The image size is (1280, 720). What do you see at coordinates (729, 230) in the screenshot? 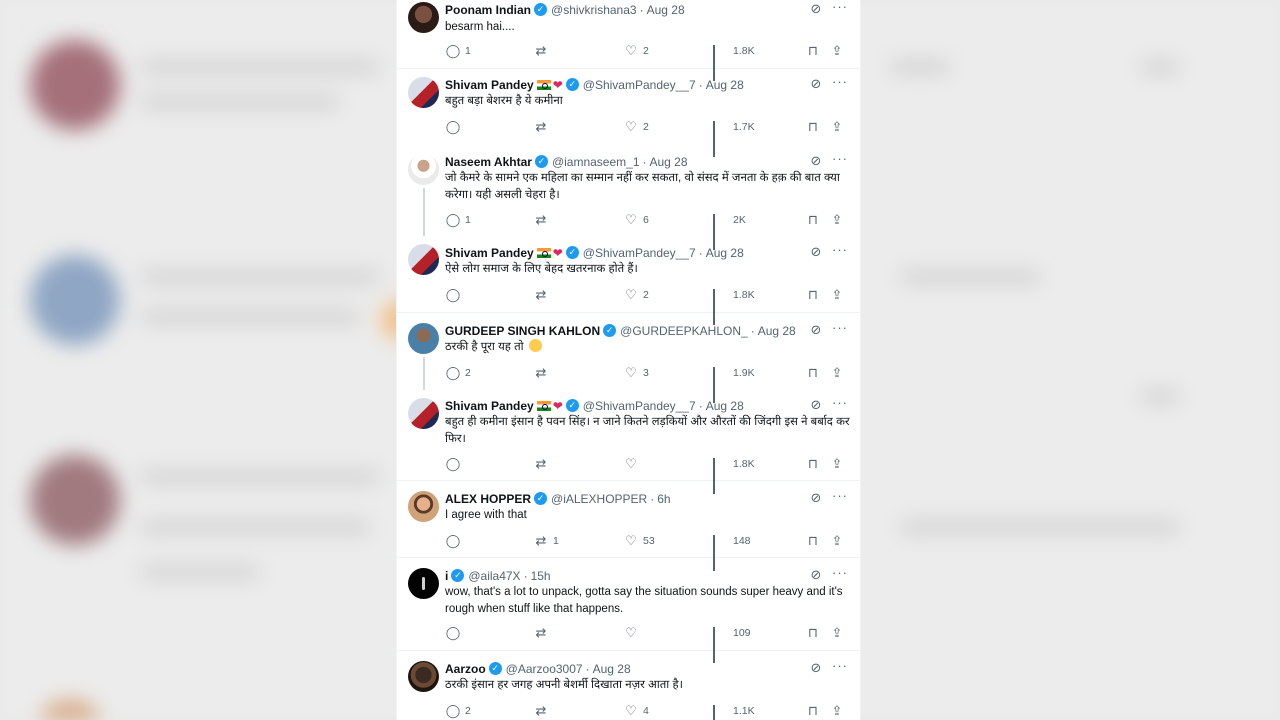
I see `views-button: 2K` at bounding box center [729, 230].